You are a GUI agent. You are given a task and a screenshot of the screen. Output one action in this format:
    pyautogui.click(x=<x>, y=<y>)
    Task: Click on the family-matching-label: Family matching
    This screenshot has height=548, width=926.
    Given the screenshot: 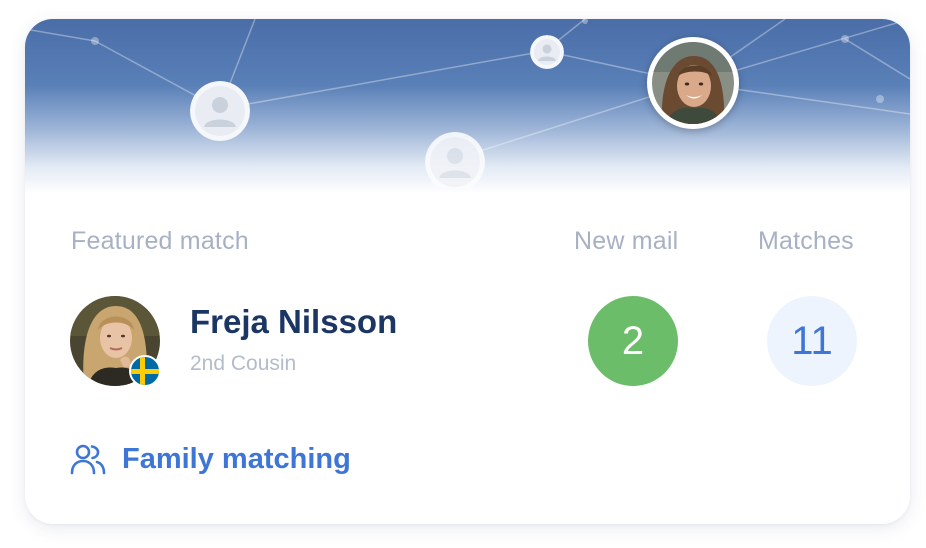 What is the action you would take?
    pyautogui.click(x=236, y=458)
    